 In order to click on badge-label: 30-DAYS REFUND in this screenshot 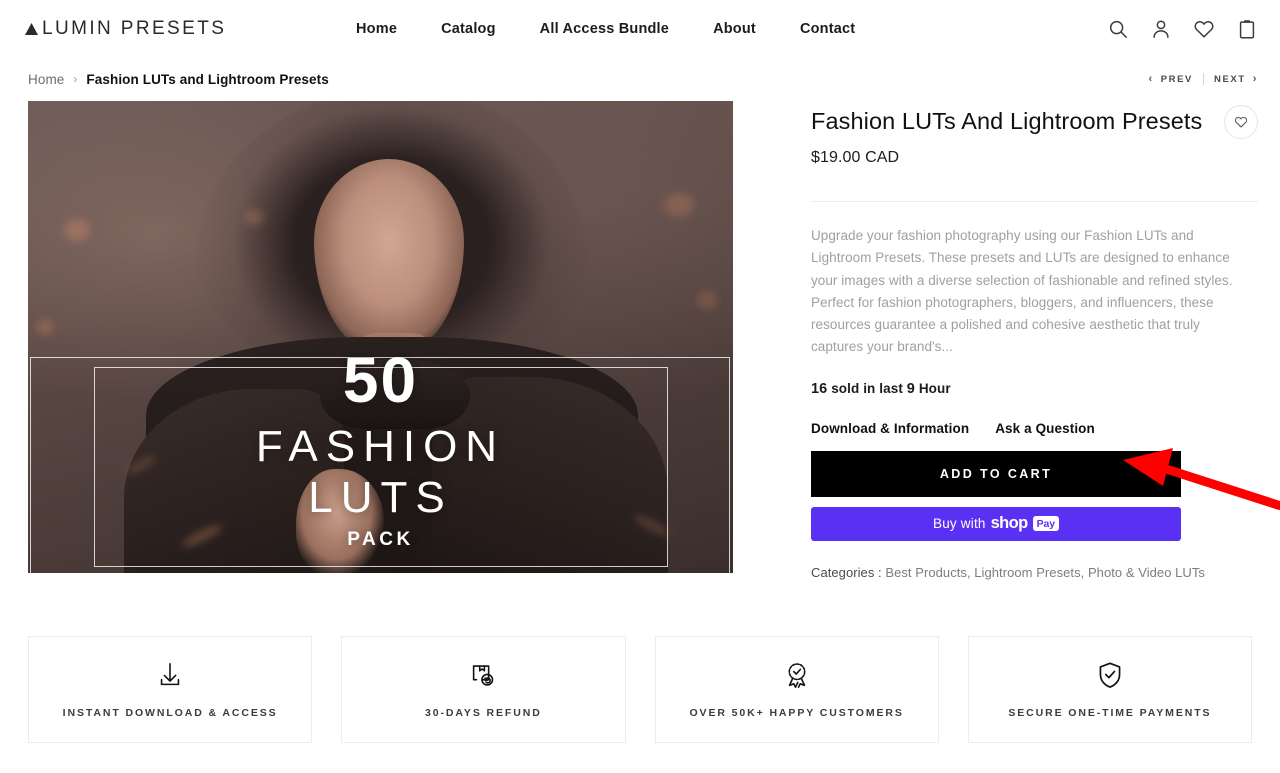, I will do `click(483, 712)`.